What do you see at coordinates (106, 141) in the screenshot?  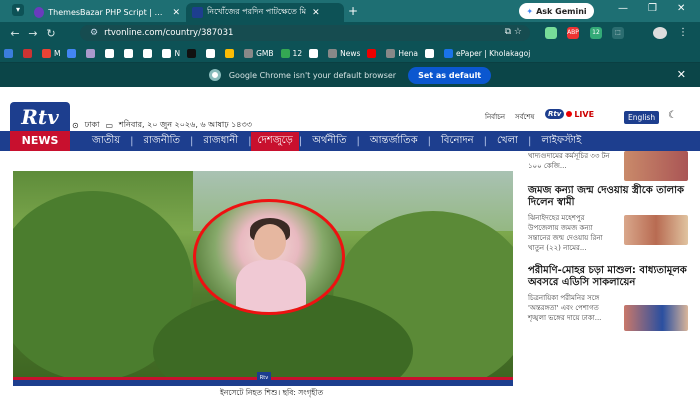 I see `nav-item: জাতীয়` at bounding box center [106, 141].